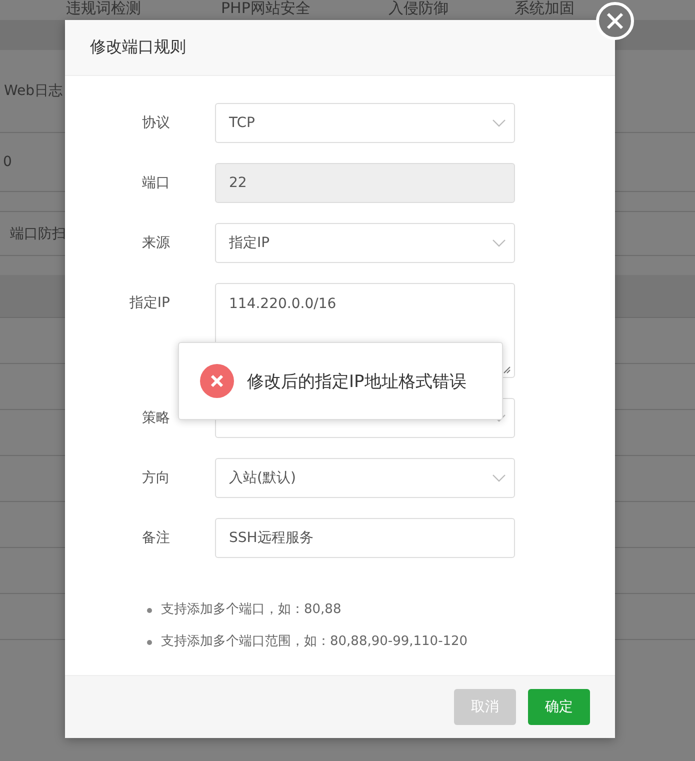 The width and height of the screenshot is (695, 761). I want to click on field-label: 端口, so click(156, 183).